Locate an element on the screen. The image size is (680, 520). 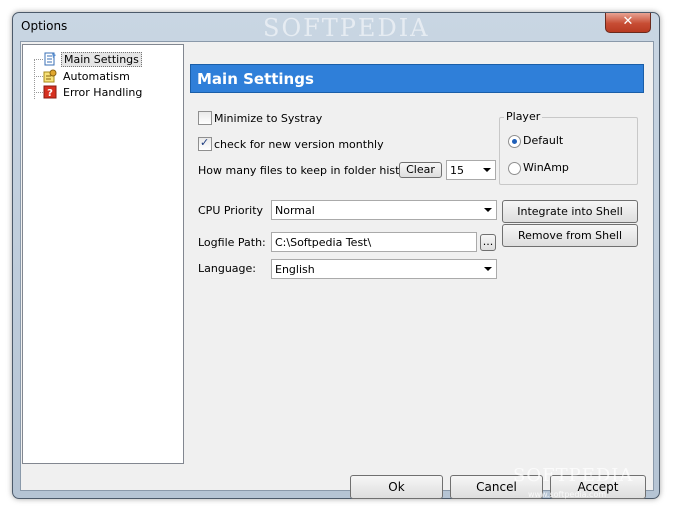
integrate-into-shell-button: Integrate into Shell is located at coordinates (570, 211).